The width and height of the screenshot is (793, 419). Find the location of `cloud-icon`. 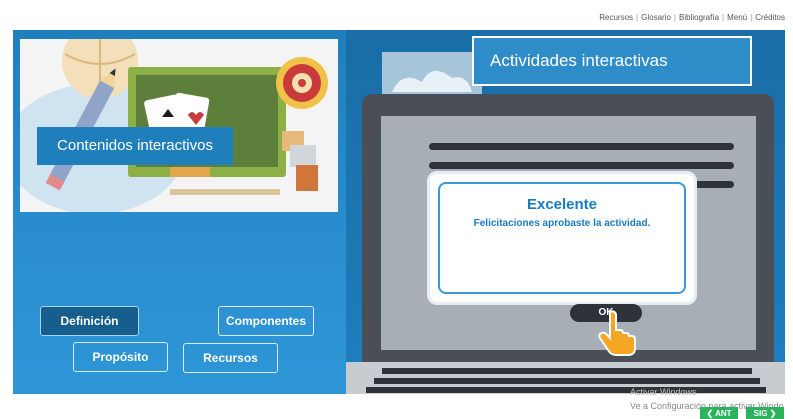

cloud-icon is located at coordinates (432, 76).